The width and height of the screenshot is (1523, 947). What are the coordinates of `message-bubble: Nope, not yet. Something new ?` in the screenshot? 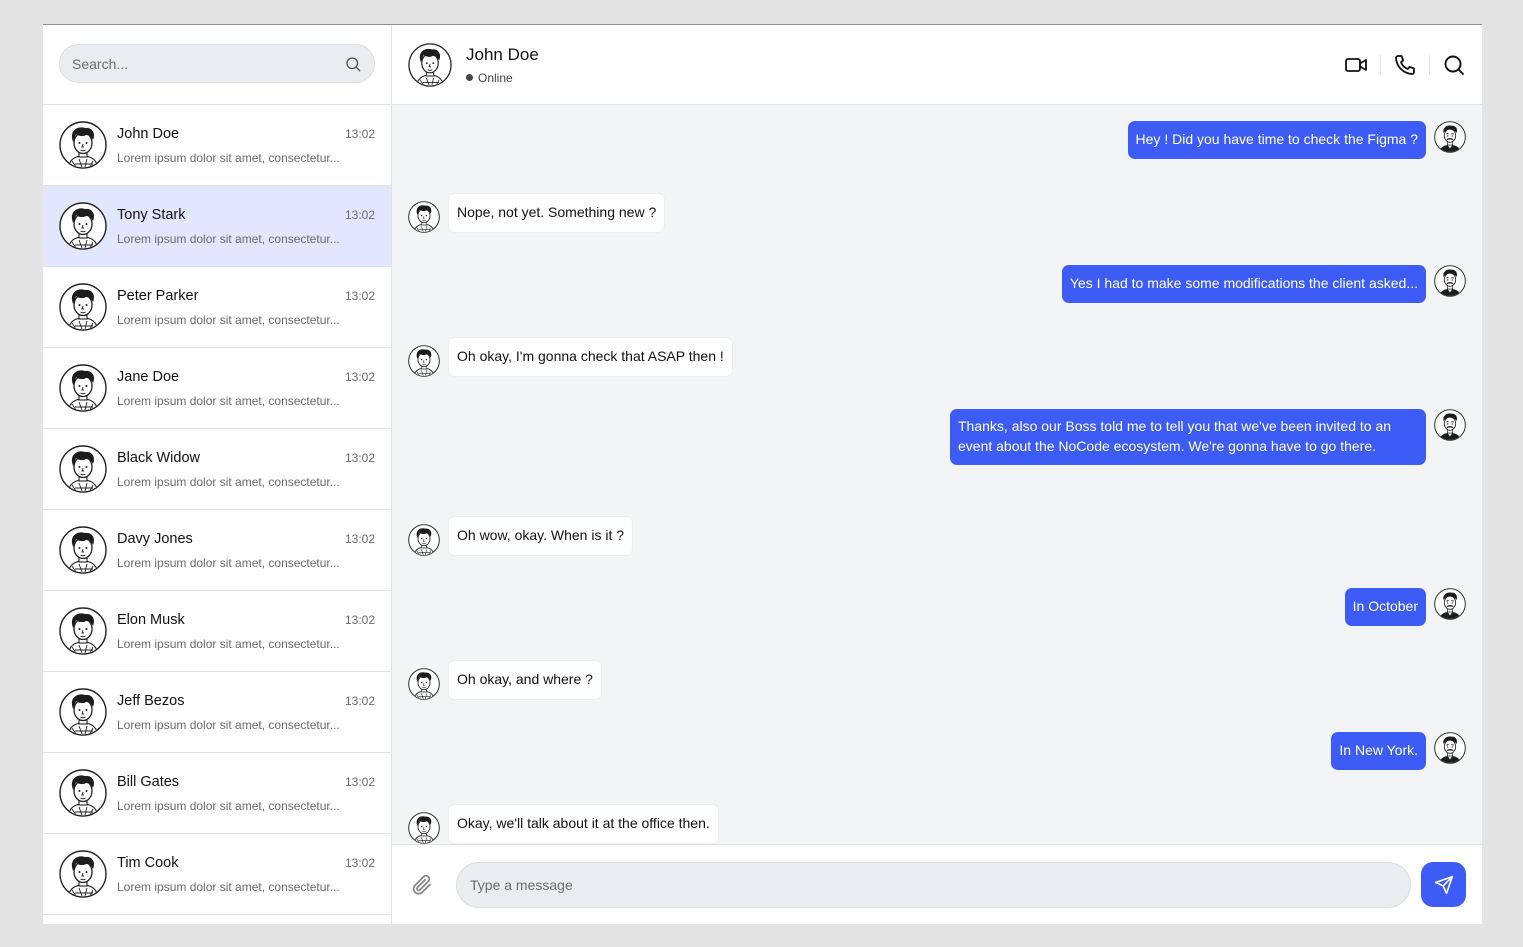 It's located at (557, 213).